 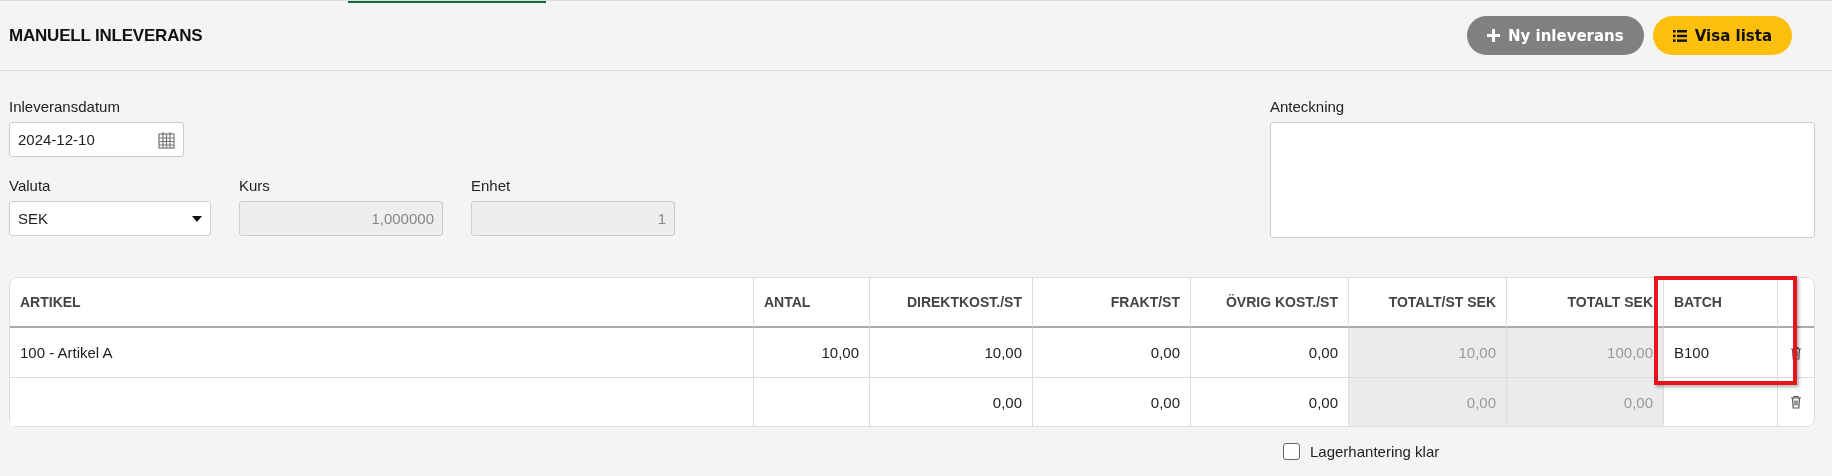 What do you see at coordinates (491, 185) in the screenshot?
I see `field-label: Enhet` at bounding box center [491, 185].